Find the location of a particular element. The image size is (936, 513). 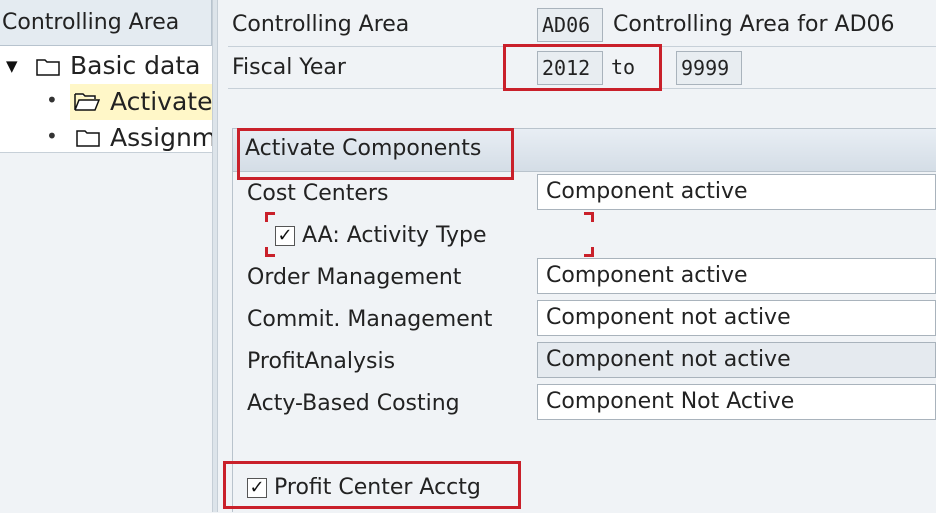

cost-centers-label: Cost Centers is located at coordinates (318, 193).